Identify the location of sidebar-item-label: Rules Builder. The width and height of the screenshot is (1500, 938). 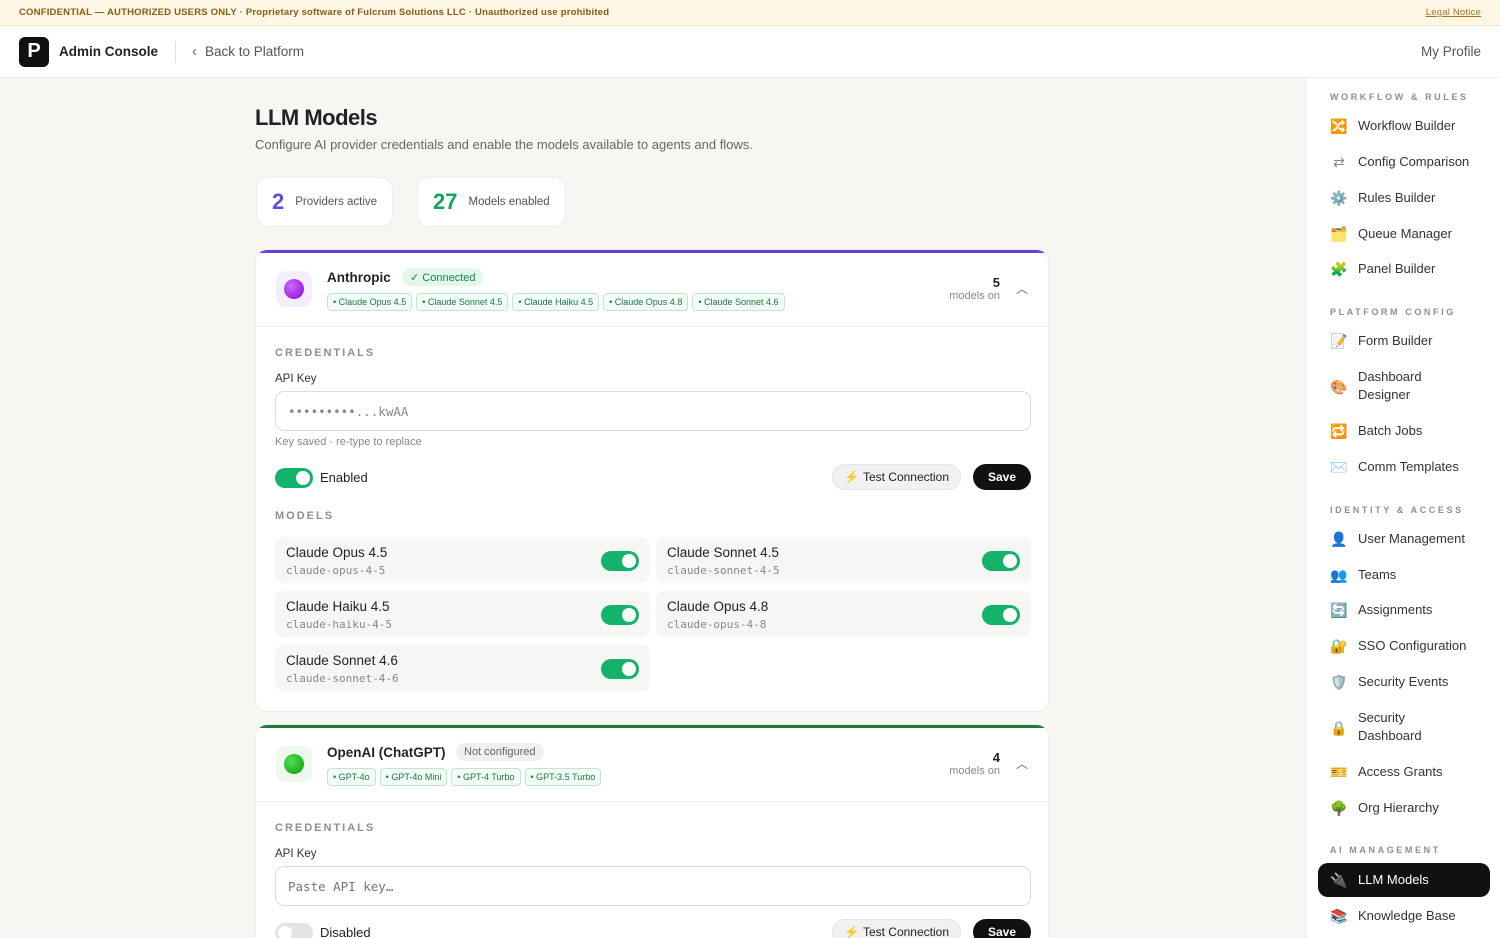
(1397, 197).